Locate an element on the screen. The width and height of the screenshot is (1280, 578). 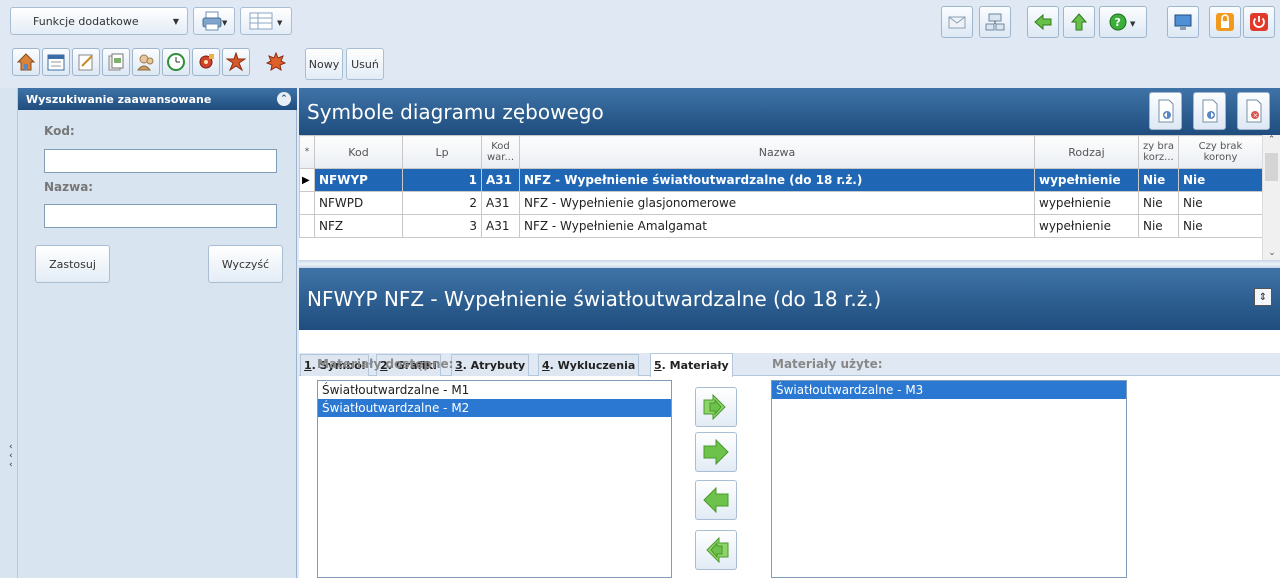
arrow-left-green-icon is located at coordinates (1043, 22).